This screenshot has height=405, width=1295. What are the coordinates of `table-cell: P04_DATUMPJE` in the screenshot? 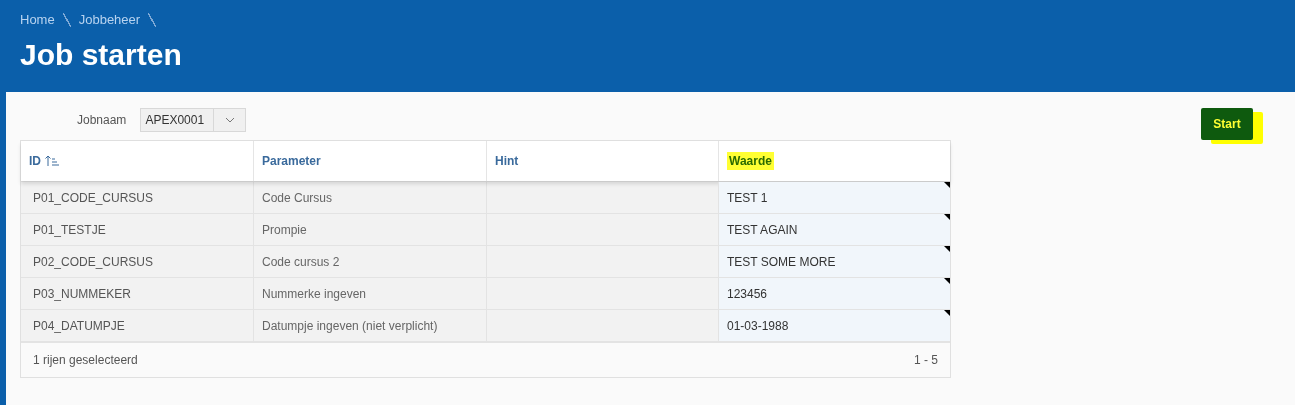 It's located at (137, 325).